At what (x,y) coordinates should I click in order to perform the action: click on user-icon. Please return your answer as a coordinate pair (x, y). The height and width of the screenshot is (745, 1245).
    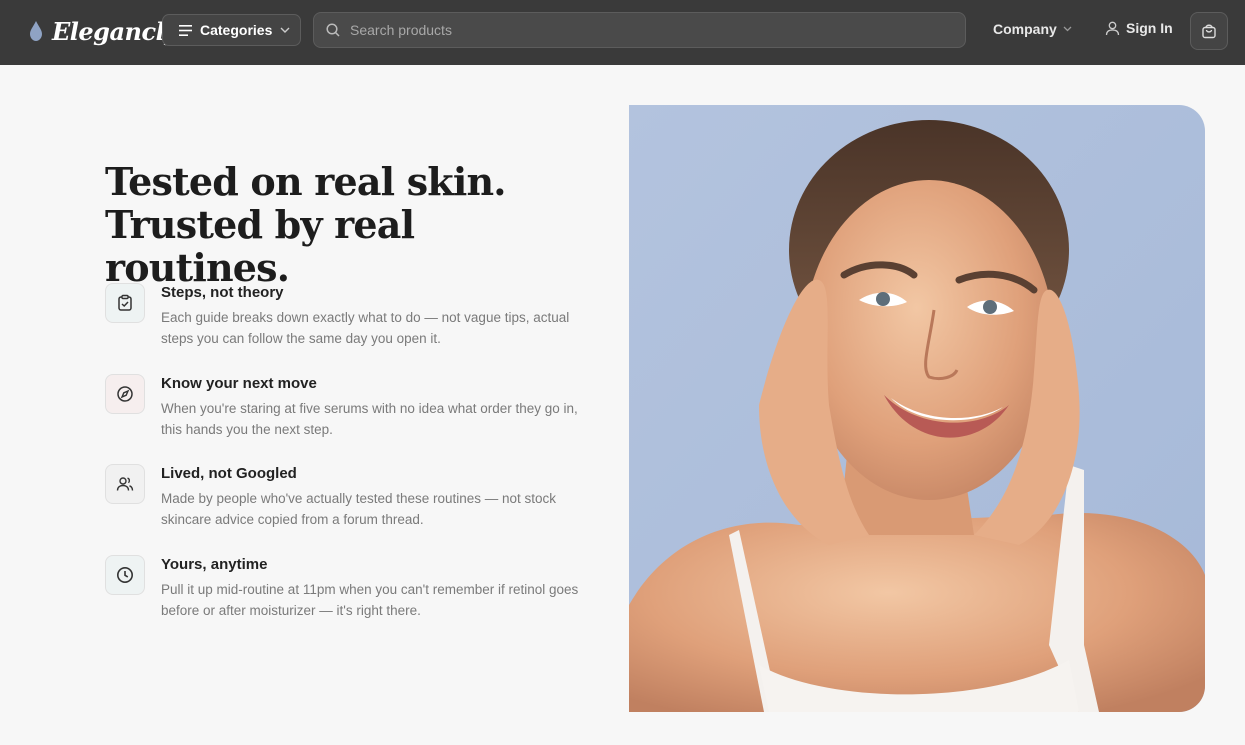
    Looking at the image, I should click on (1112, 28).